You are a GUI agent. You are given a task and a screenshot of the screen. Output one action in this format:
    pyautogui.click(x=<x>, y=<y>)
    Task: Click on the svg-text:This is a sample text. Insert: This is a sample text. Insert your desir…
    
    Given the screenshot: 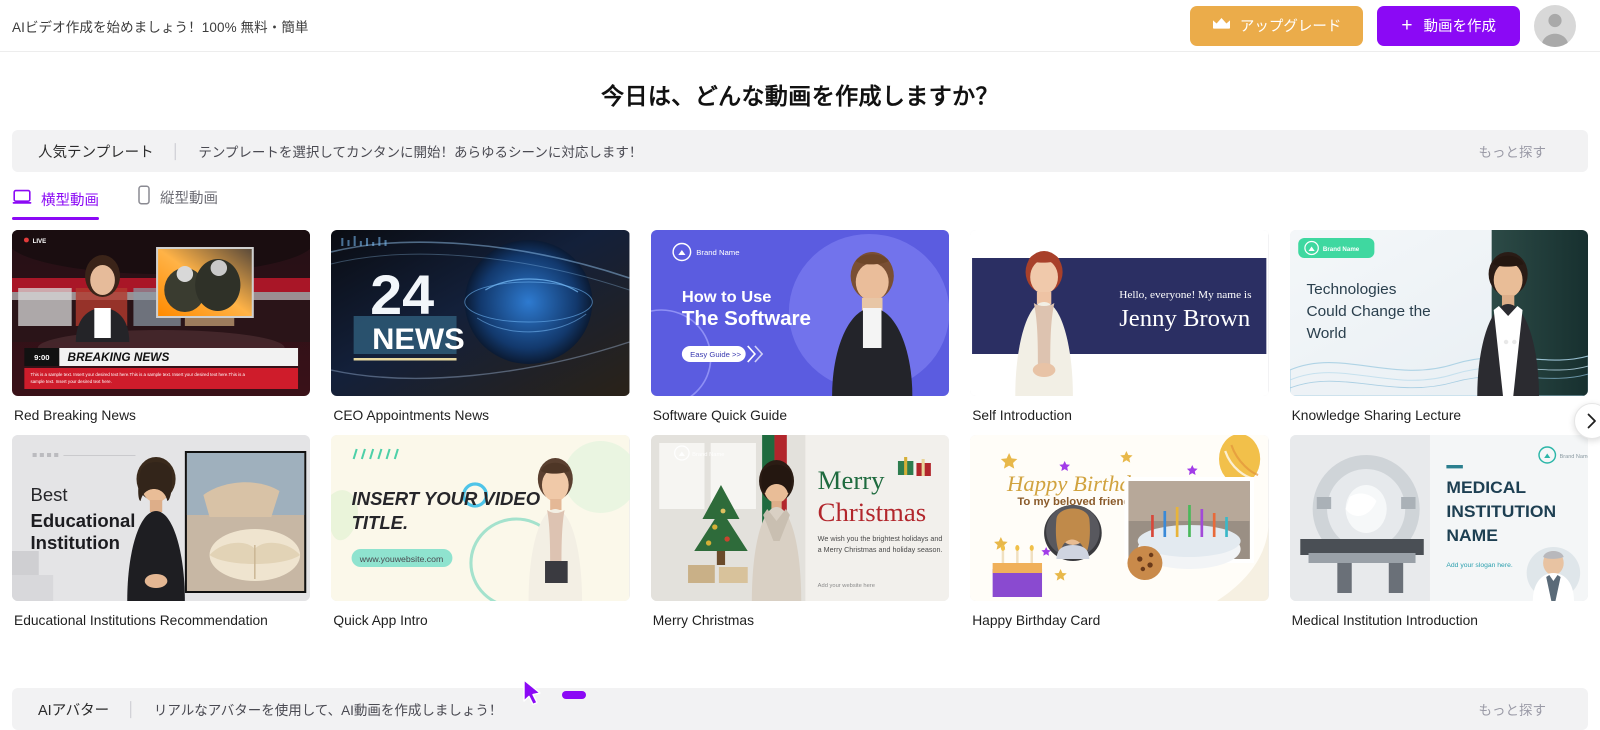 What is the action you would take?
    pyautogui.click(x=138, y=374)
    